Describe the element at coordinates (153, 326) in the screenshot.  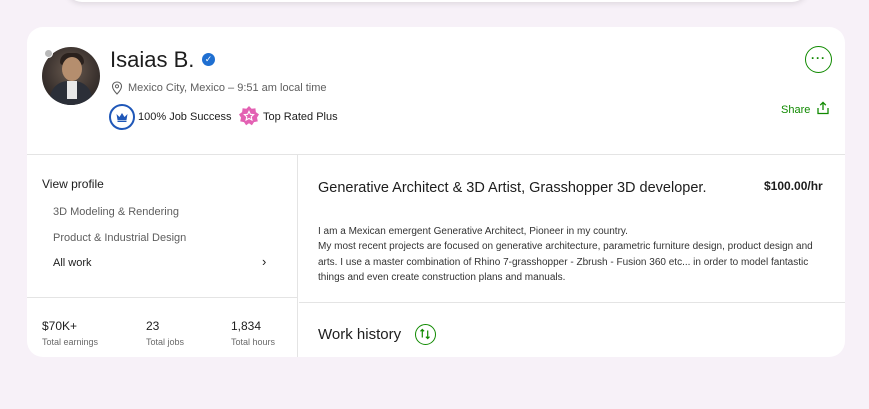
I see `total-jobs-value: 23` at that location.